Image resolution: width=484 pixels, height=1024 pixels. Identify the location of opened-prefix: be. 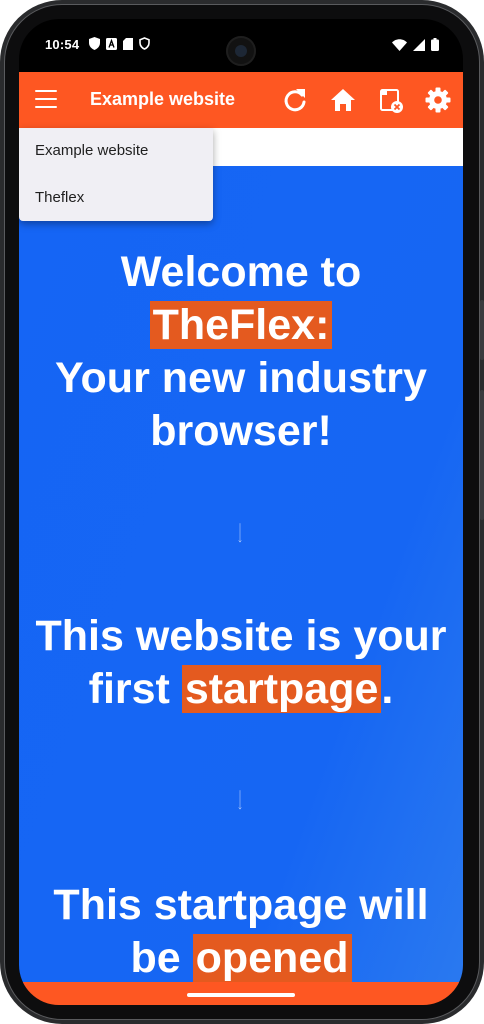
(161, 958).